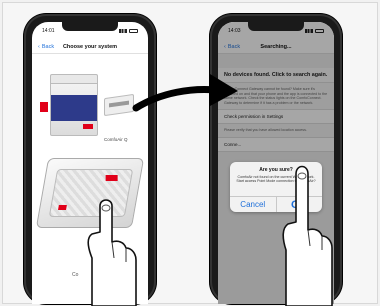 This screenshot has height=306, width=380. What do you see at coordinates (90, 47) in the screenshot?
I see `navigation-bar: ‹ Back Choose your system` at bounding box center [90, 47].